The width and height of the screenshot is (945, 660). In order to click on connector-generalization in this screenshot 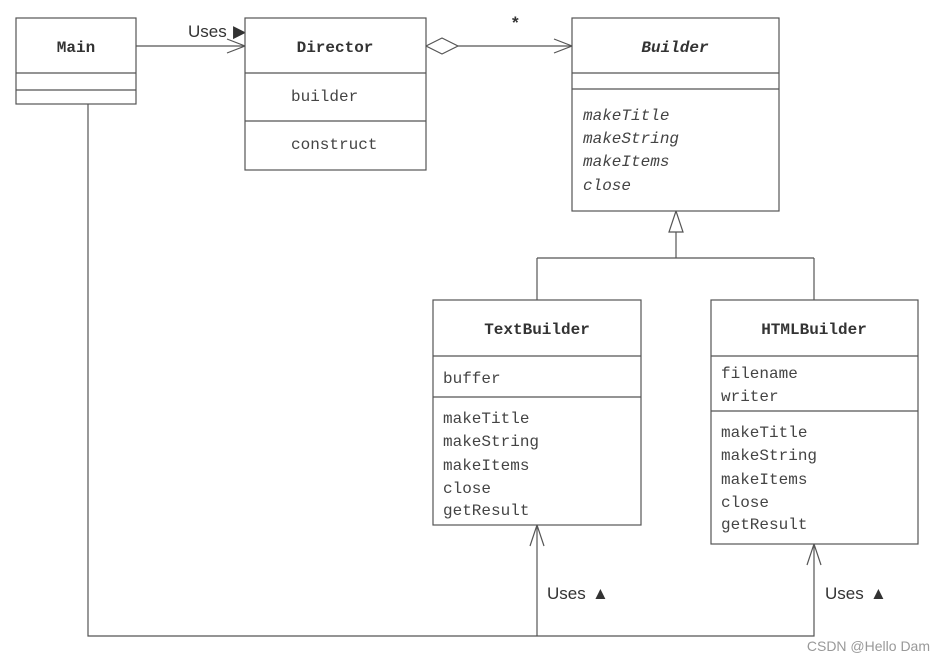, I will do `click(675, 254)`.